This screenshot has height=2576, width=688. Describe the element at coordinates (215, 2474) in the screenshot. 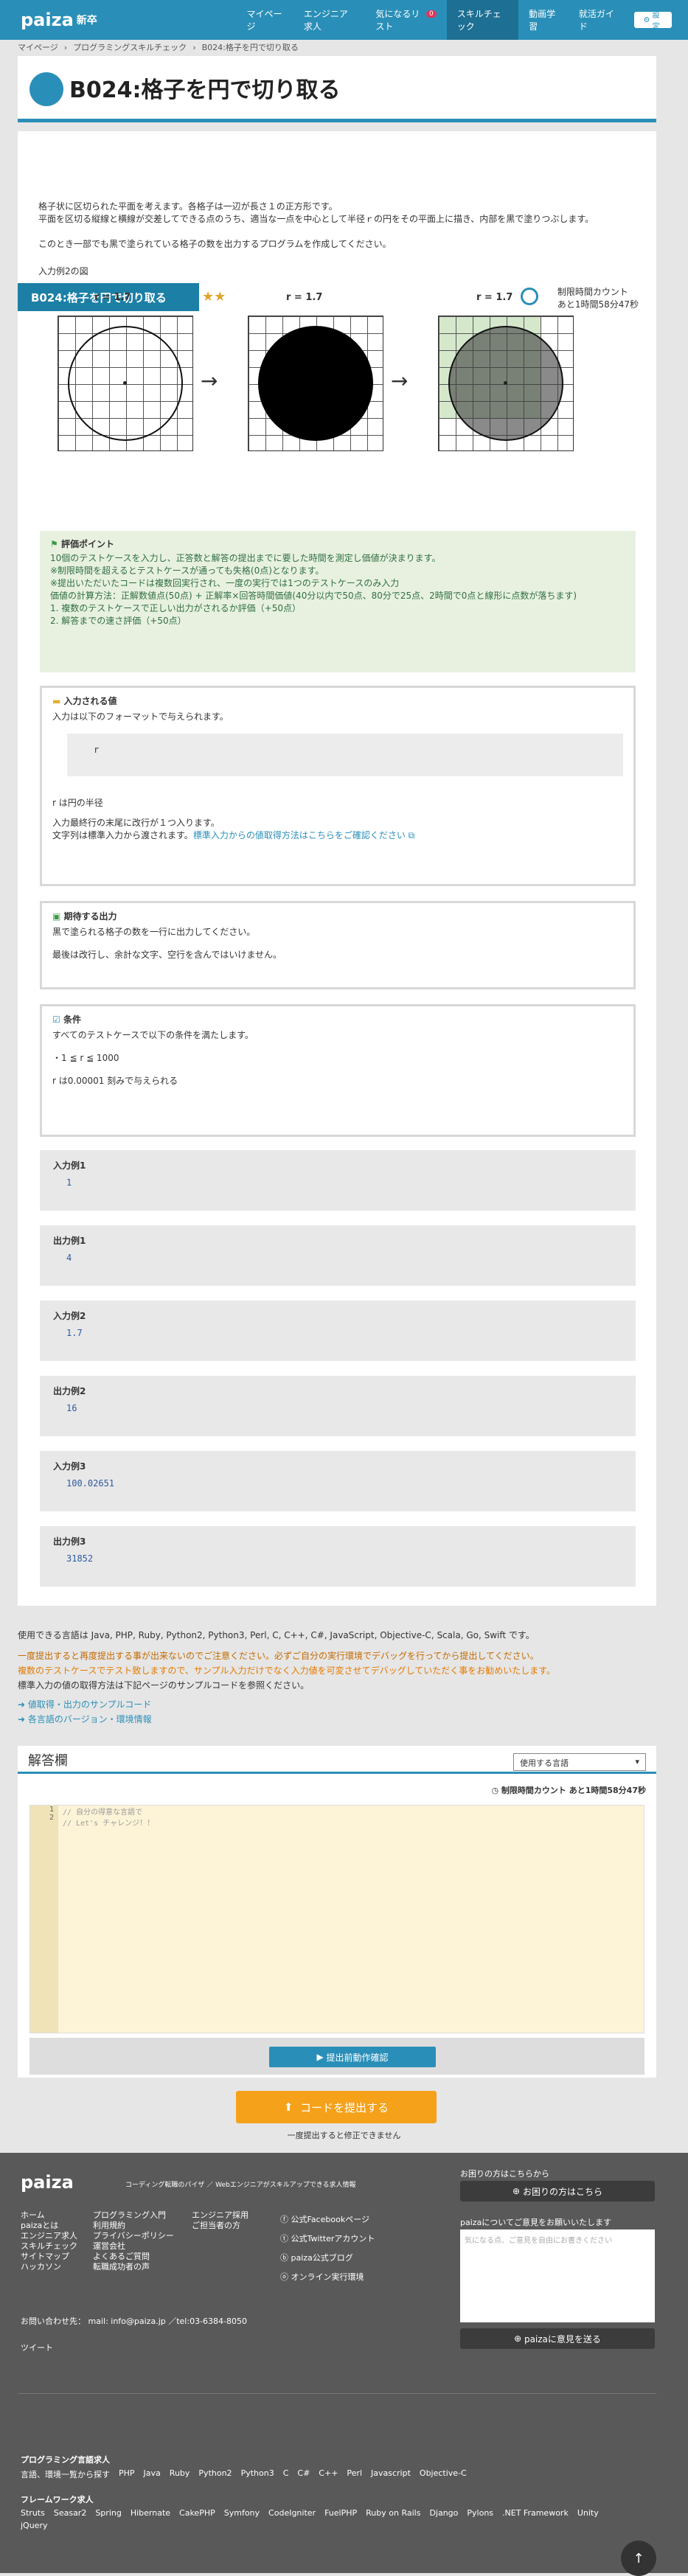

I see `prog-link: Python2` at that location.